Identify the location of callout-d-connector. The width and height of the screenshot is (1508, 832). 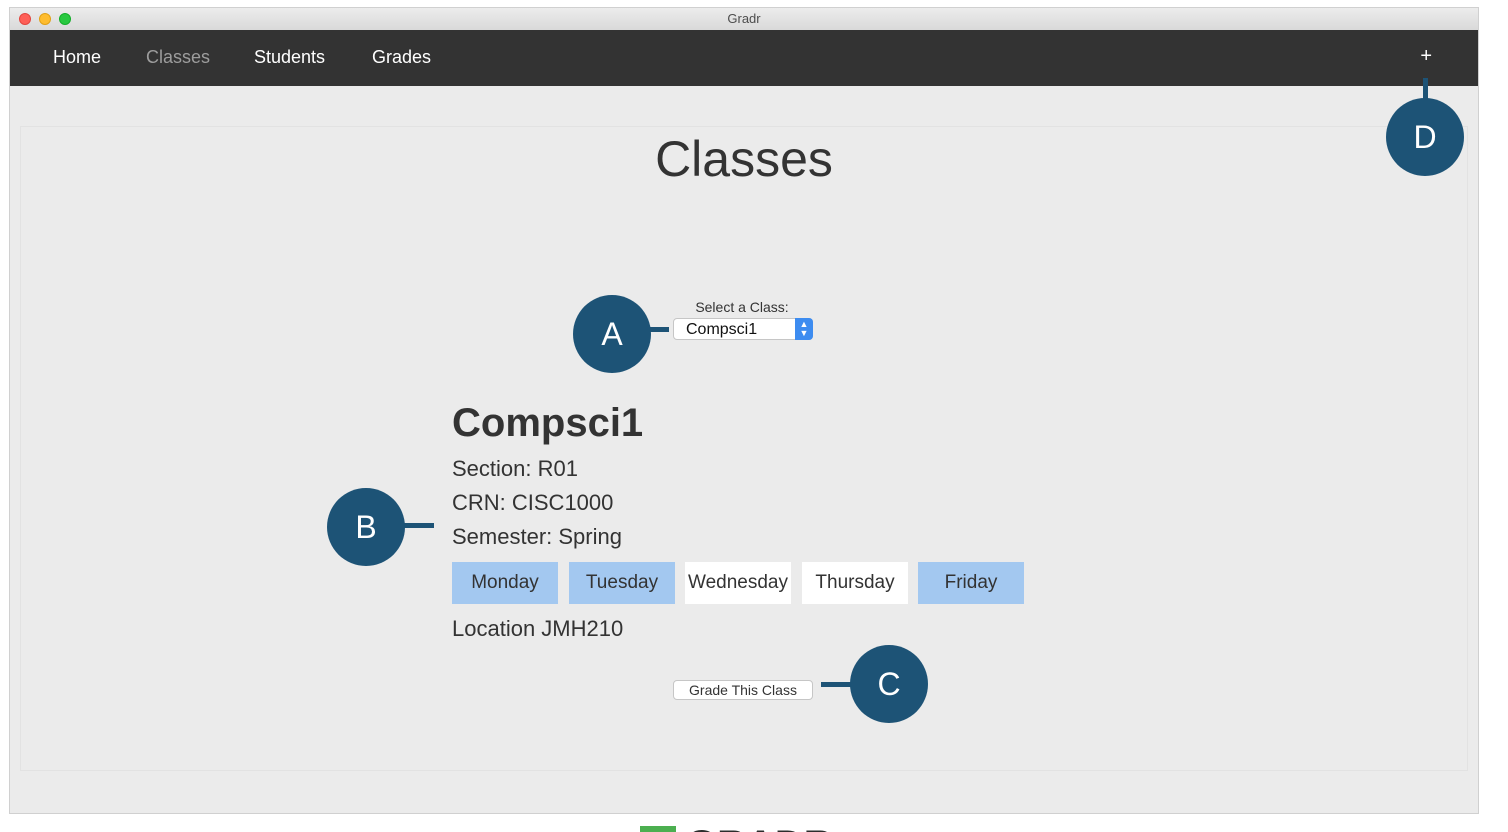
(1425, 89).